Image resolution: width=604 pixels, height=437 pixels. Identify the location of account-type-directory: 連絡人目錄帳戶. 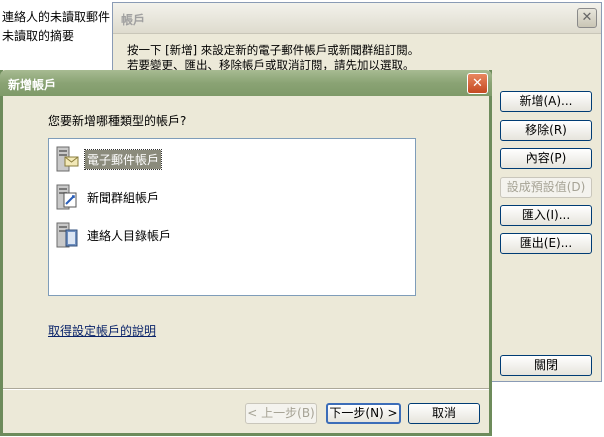
(114, 235).